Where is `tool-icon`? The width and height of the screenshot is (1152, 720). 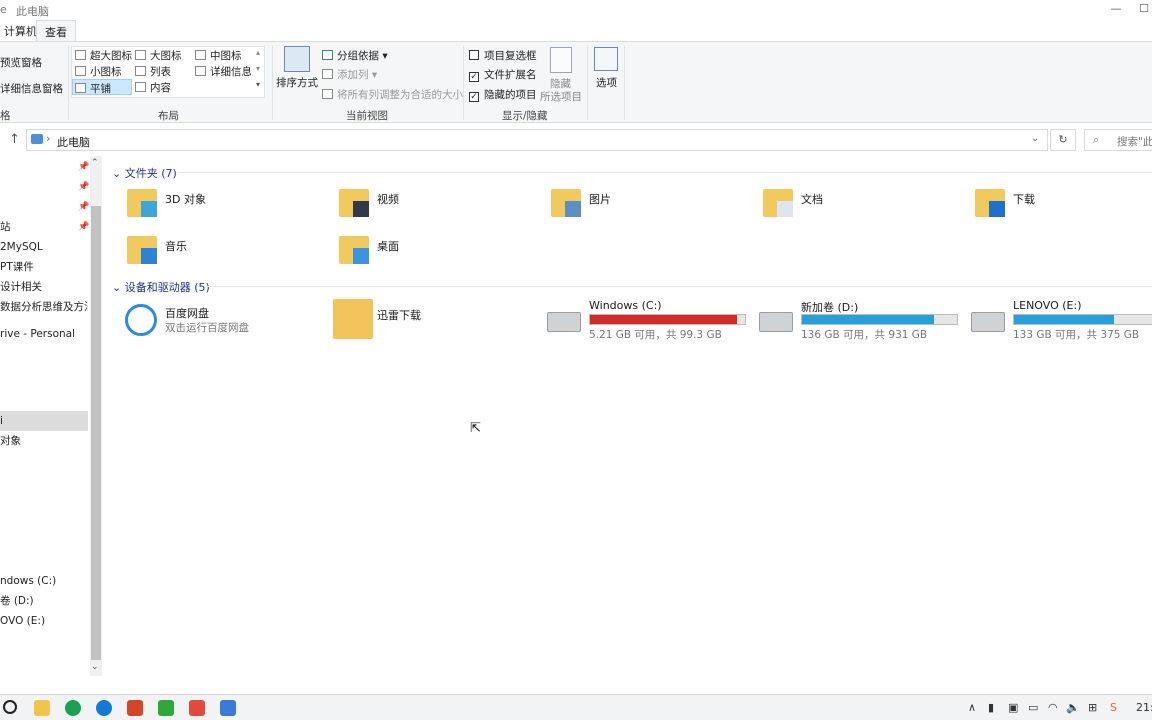
tool-icon is located at coordinates (228, 708).